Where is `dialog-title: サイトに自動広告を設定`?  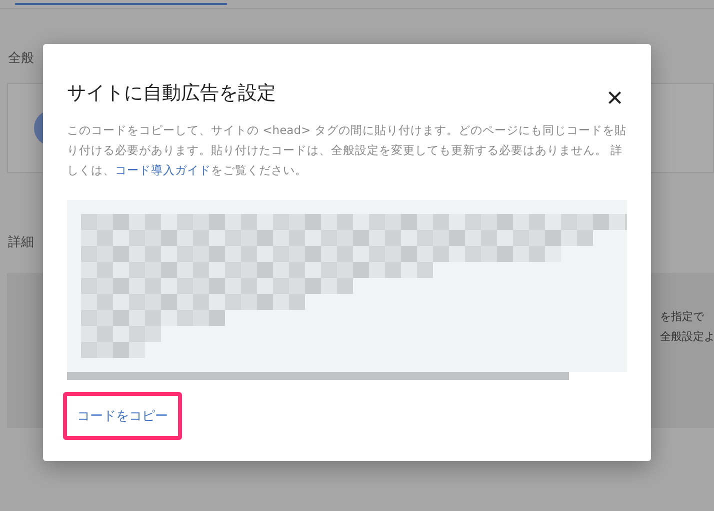
dialog-title: サイトに自動広告を設定 is located at coordinates (171, 93).